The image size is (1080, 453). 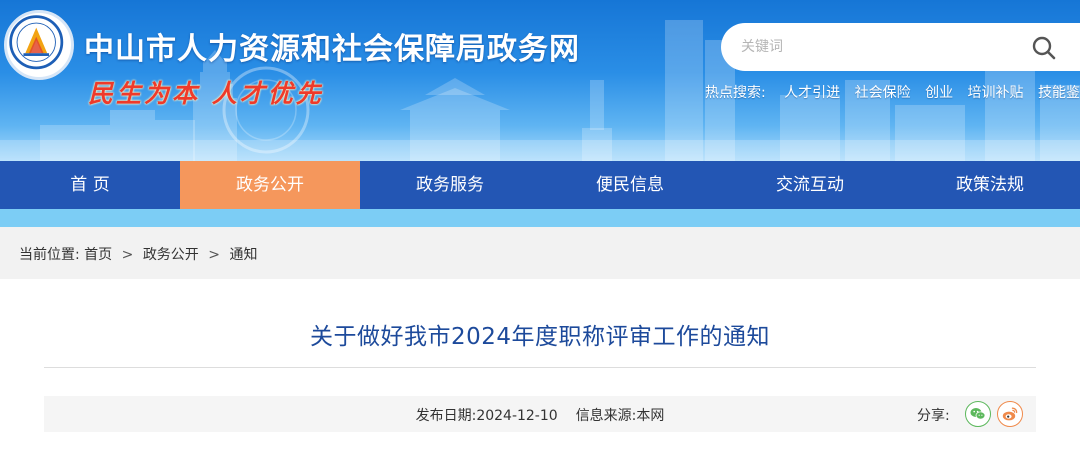 I want to click on bureau-logo, so click(x=39, y=45).